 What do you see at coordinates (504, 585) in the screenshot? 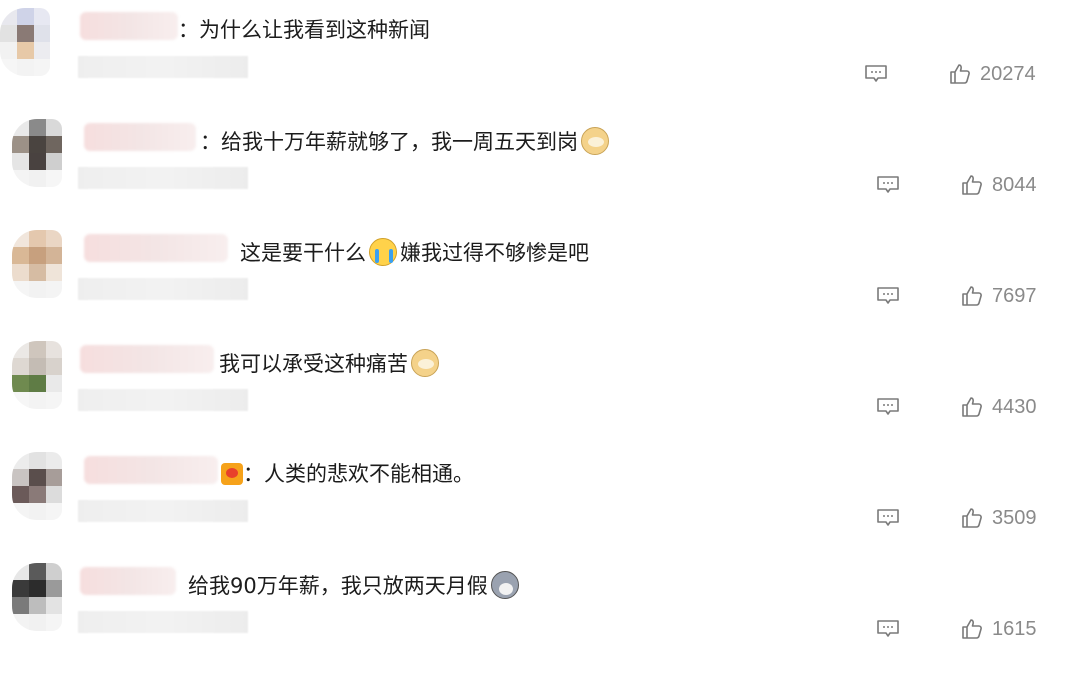
I see `husky-emoji-icon` at bounding box center [504, 585].